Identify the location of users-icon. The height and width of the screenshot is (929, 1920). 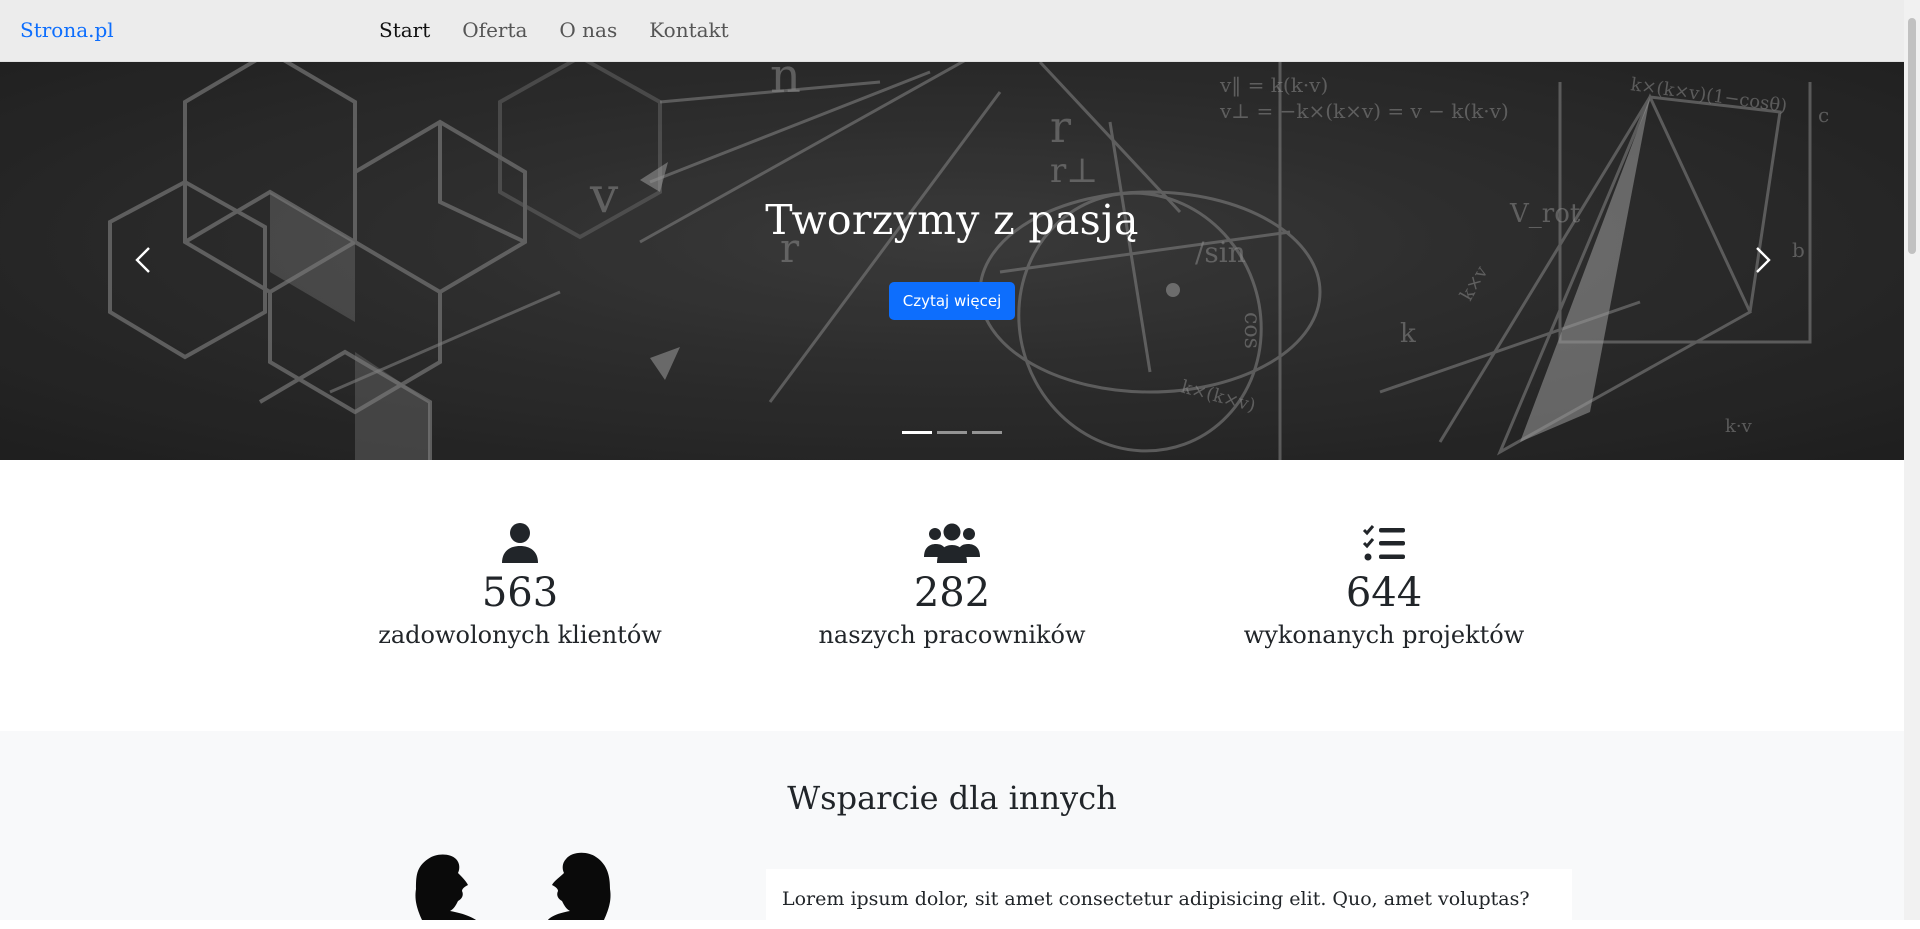
(952, 543).